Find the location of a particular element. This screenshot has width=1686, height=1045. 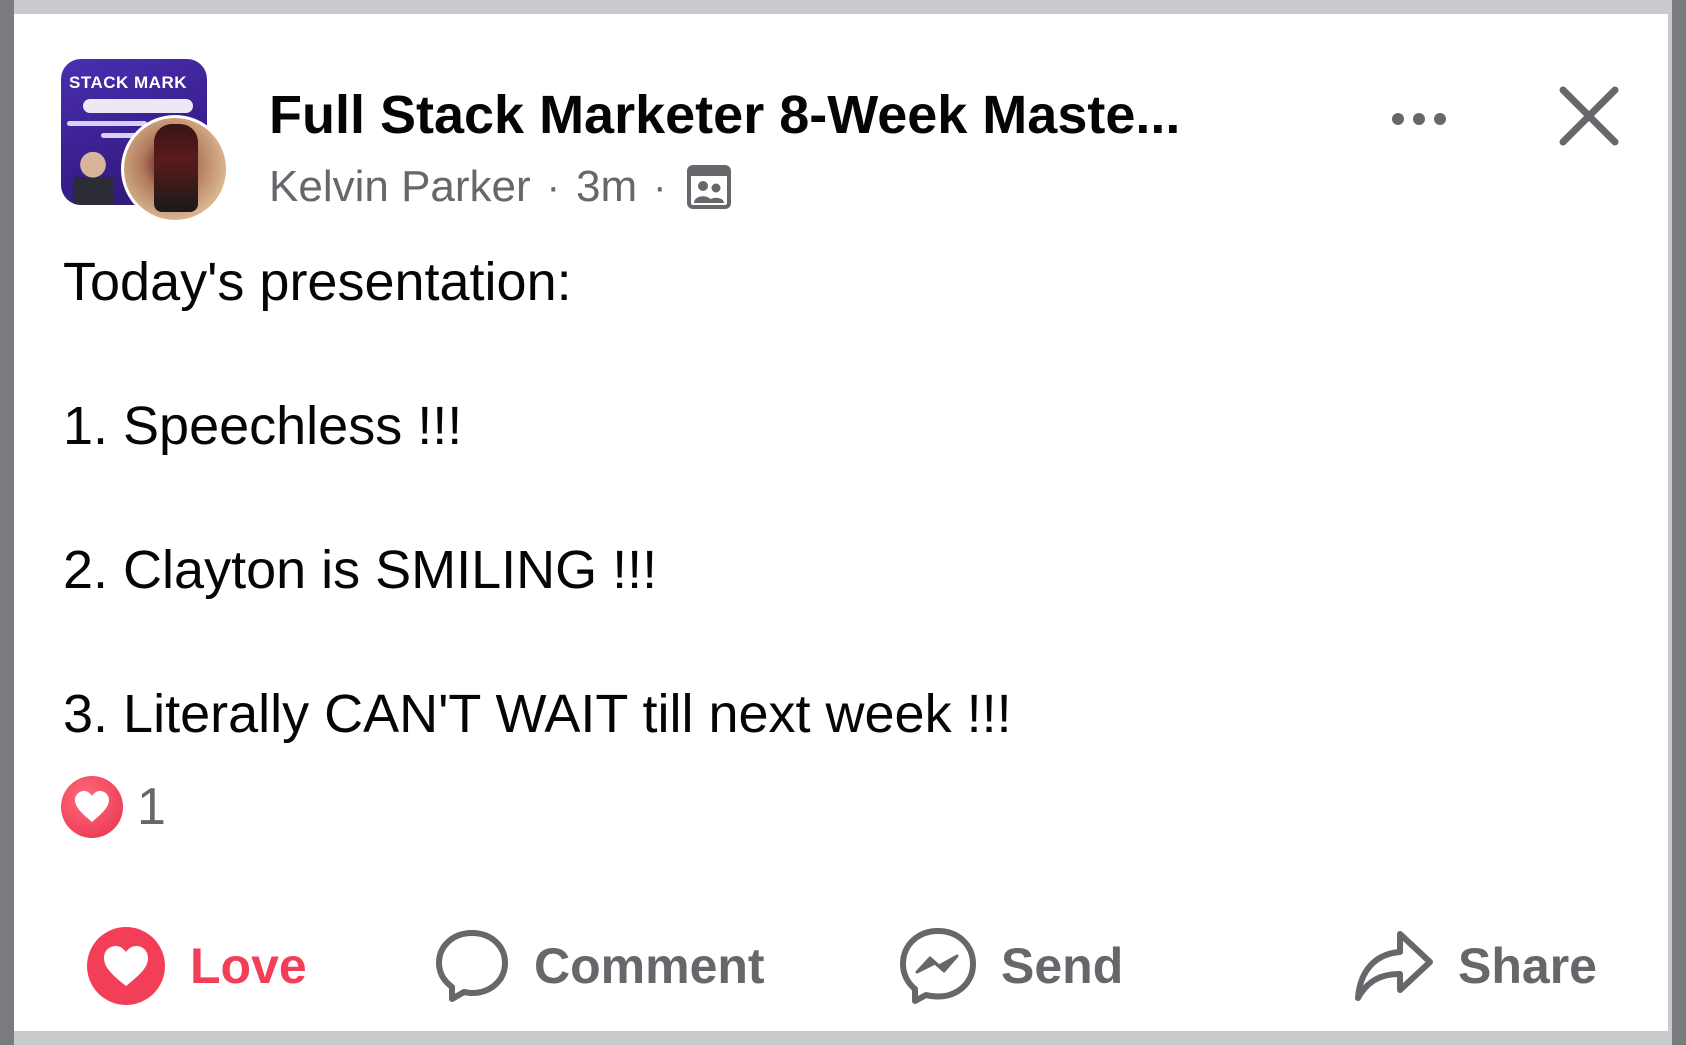

group-thumbnail-text: STACK MARK is located at coordinates (128, 82).